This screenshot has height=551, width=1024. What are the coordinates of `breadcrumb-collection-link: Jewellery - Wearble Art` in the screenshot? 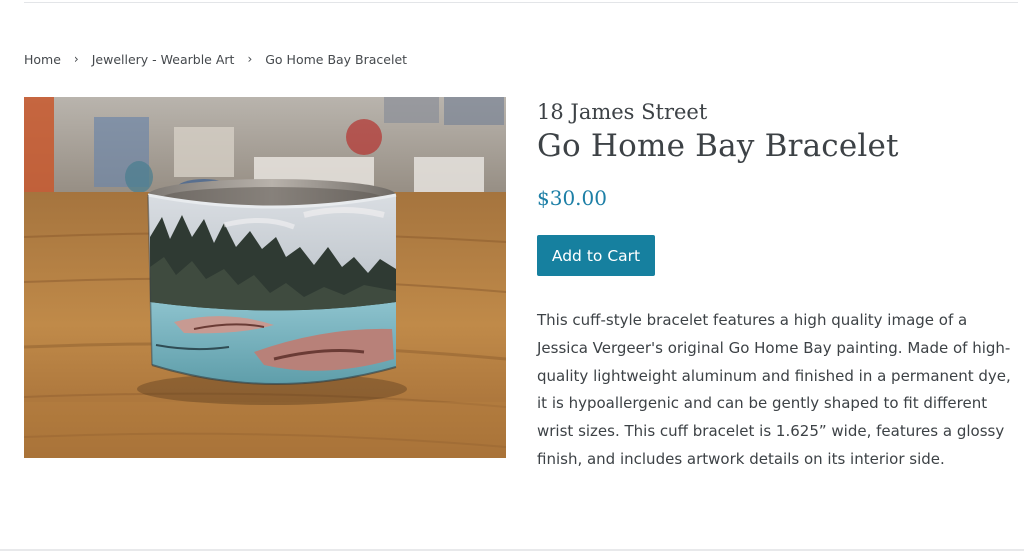 It's located at (163, 59).